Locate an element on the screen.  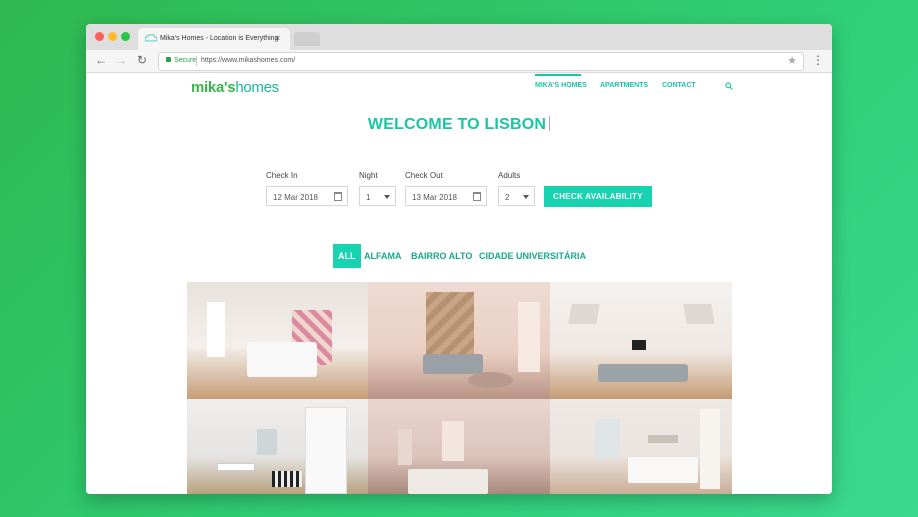
active-nav-indicator is located at coordinates (558, 75).